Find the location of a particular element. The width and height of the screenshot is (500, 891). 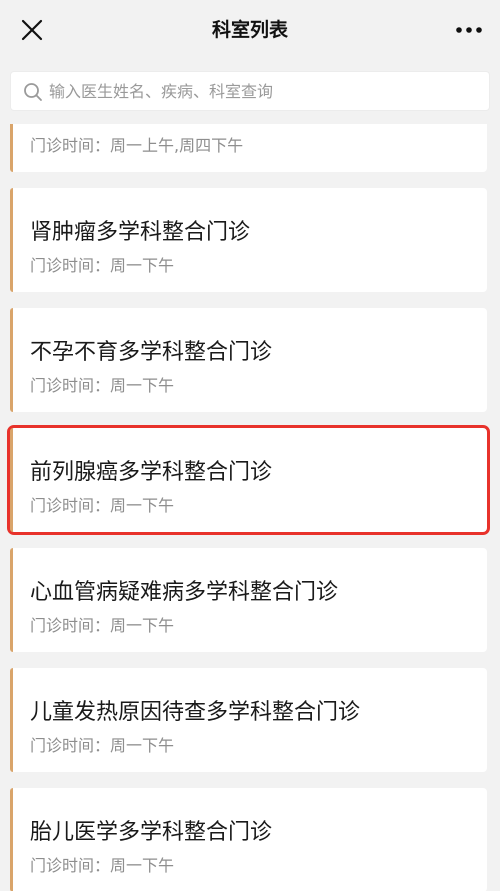

clinic-time: 门诊时间：周一上午,周四下午 is located at coordinates (137, 145).